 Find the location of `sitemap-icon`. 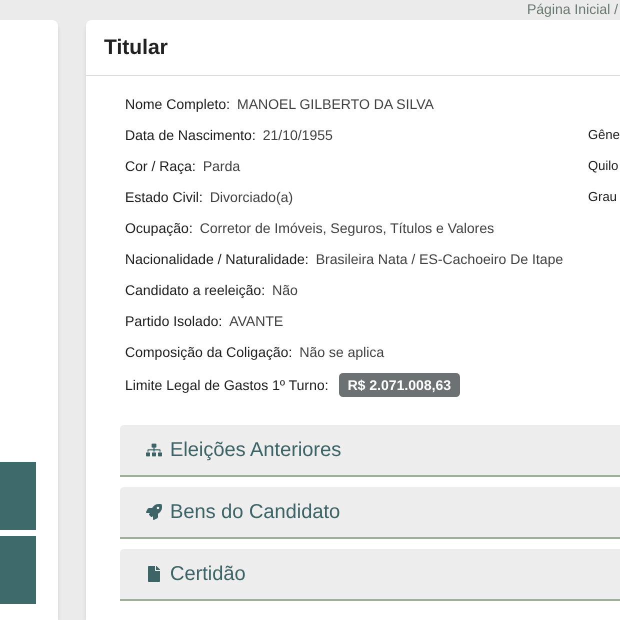

sitemap-icon is located at coordinates (154, 450).